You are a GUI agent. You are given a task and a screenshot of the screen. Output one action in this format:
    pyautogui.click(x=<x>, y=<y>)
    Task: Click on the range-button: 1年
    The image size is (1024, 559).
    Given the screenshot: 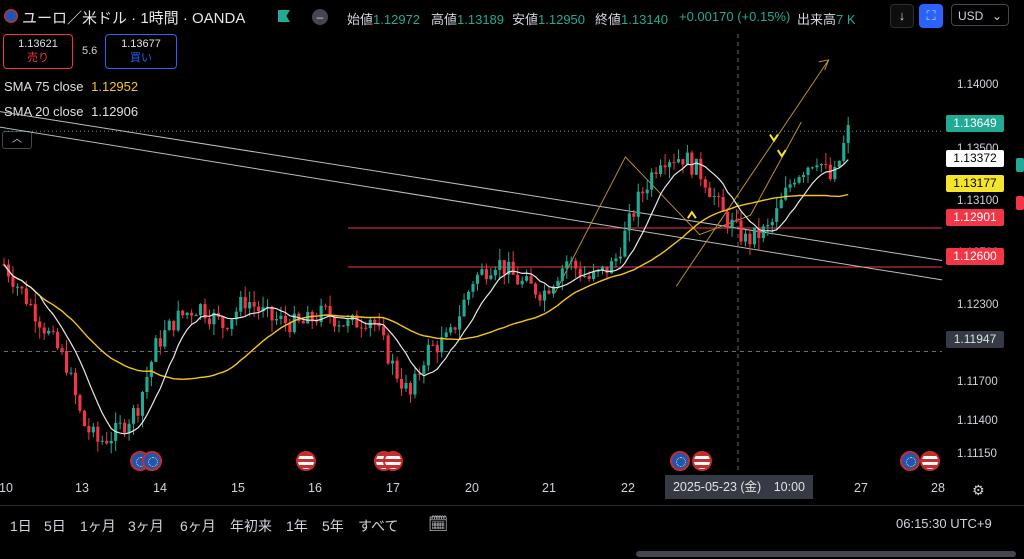 What is the action you would take?
    pyautogui.click(x=297, y=526)
    